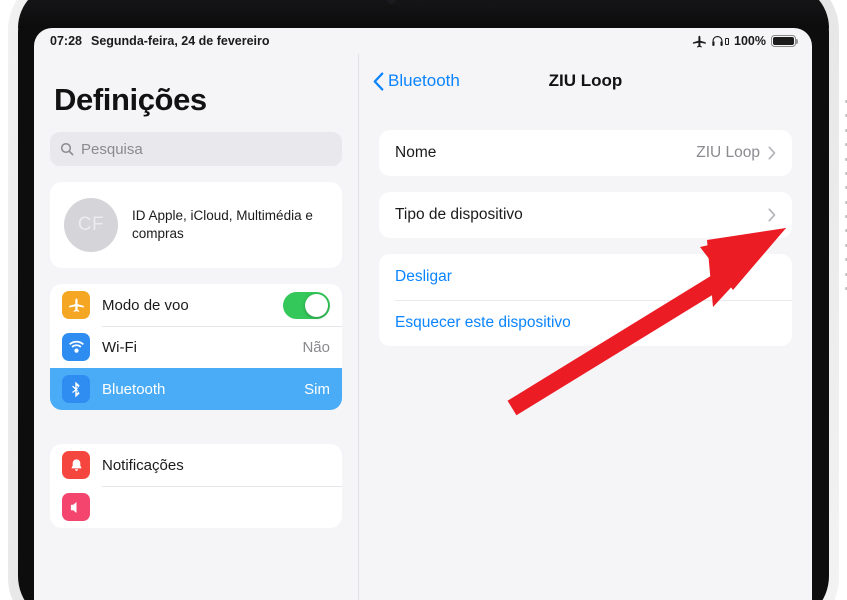  What do you see at coordinates (720, 41) in the screenshot?
I see `headphones-icon` at bounding box center [720, 41].